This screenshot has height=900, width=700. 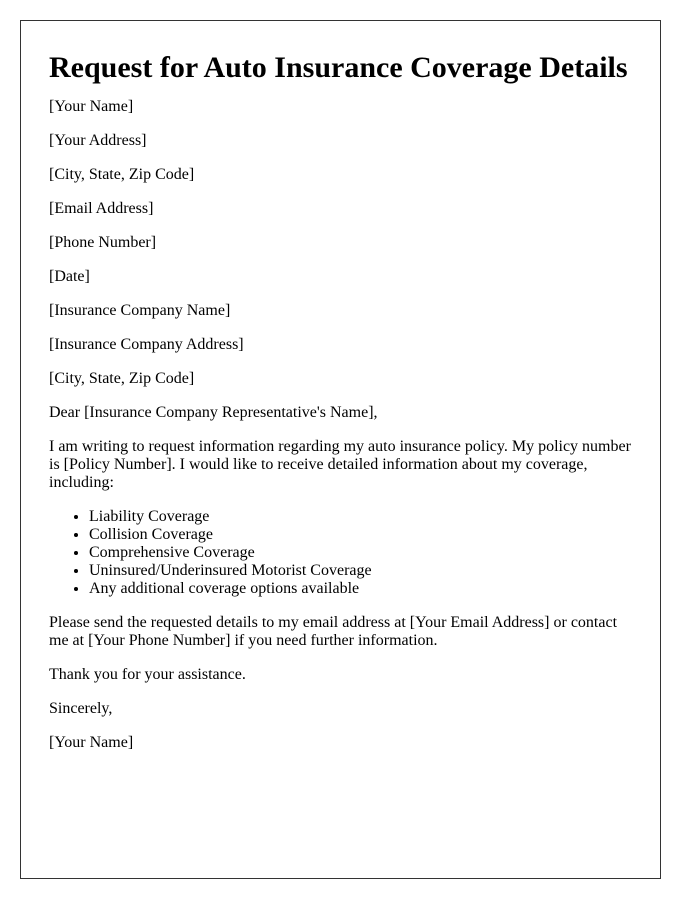 What do you see at coordinates (360, 571) in the screenshot?
I see `coverage-item: Uninsured/Underinsured Motorist Coverage` at bounding box center [360, 571].